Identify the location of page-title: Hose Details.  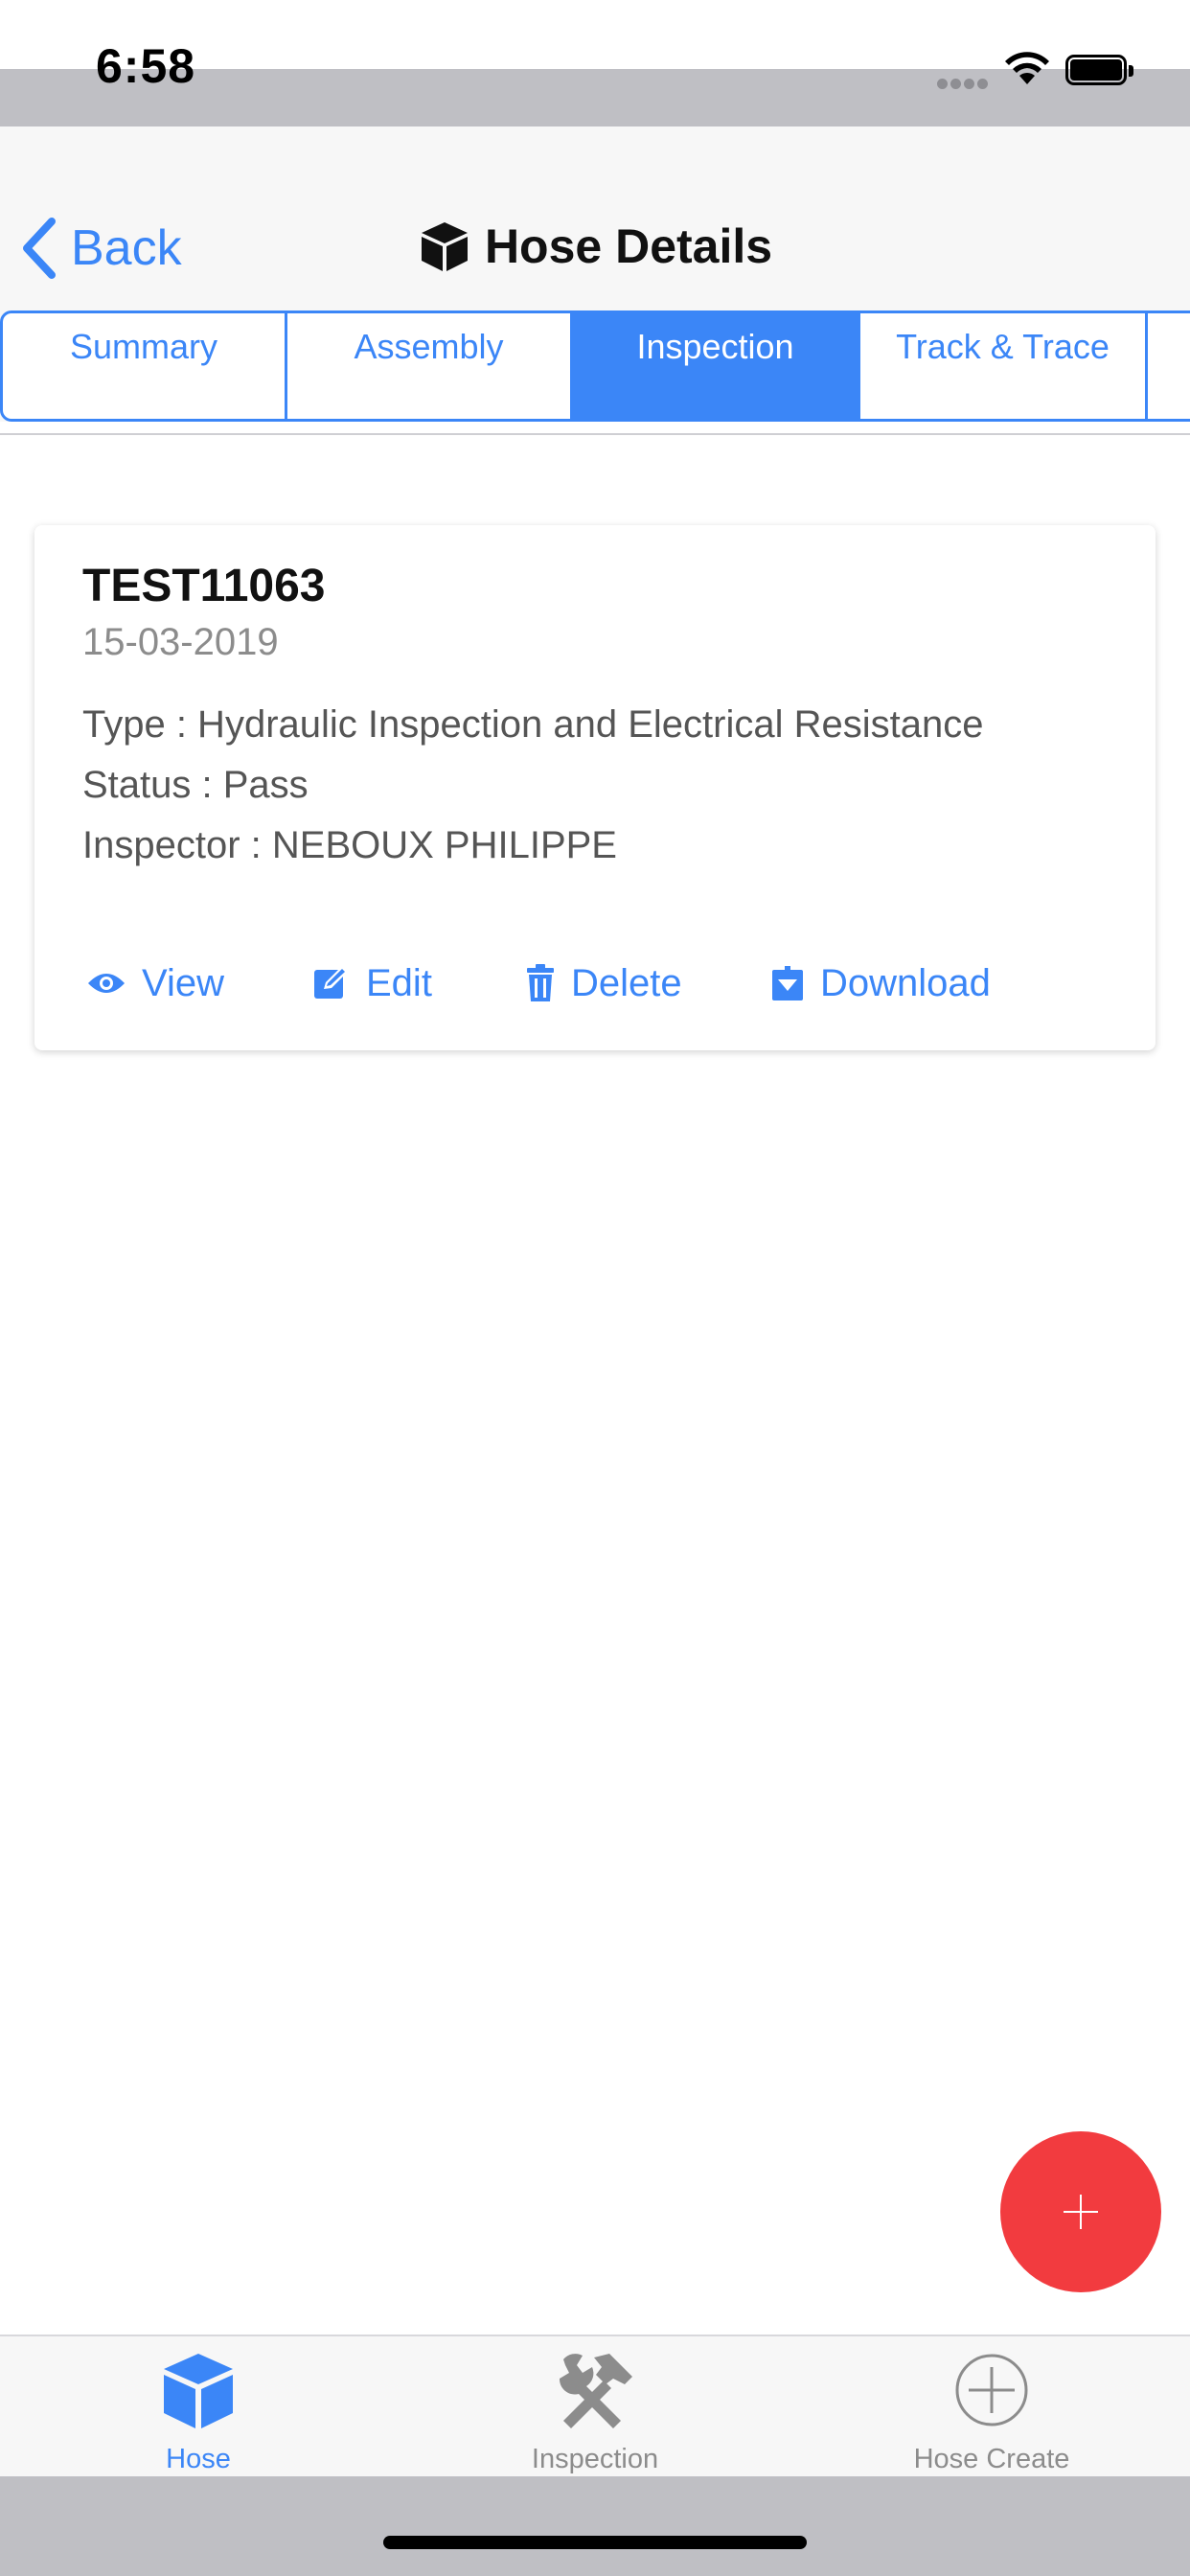
(629, 246).